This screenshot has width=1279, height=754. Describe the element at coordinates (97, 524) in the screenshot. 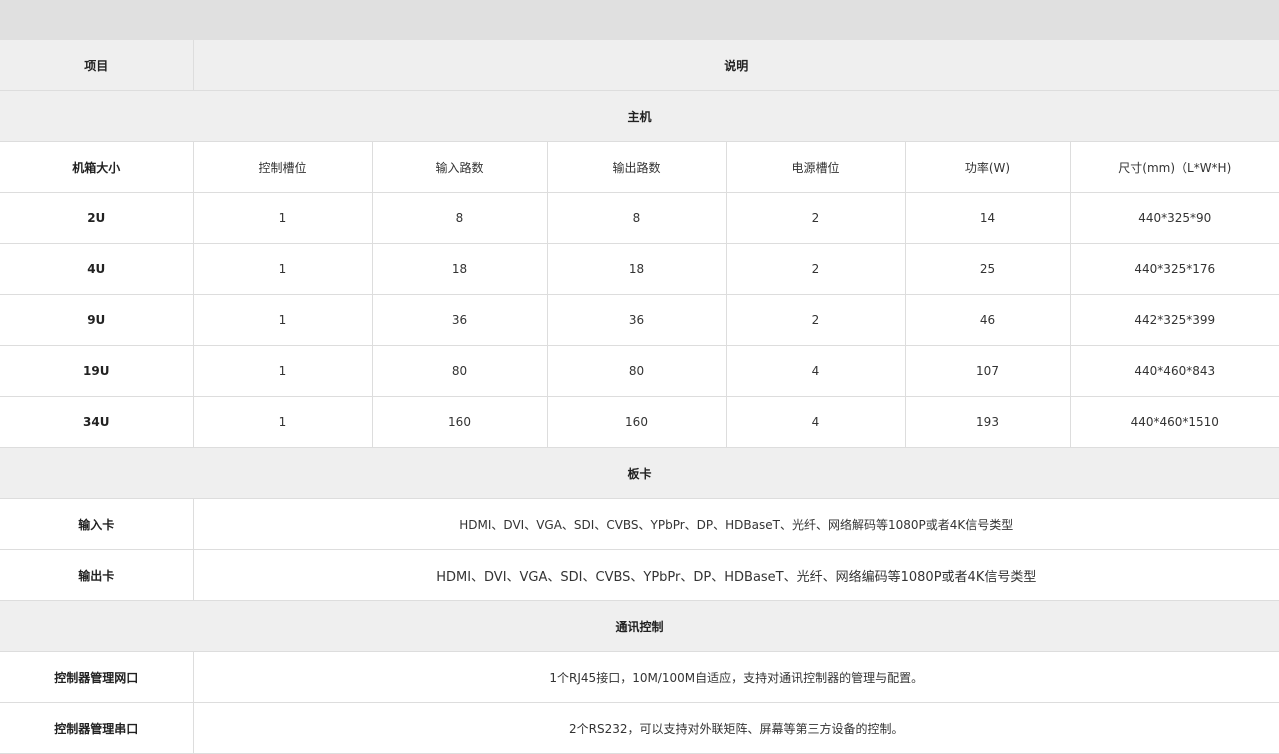

I see `input-card-label: 输入卡` at that location.